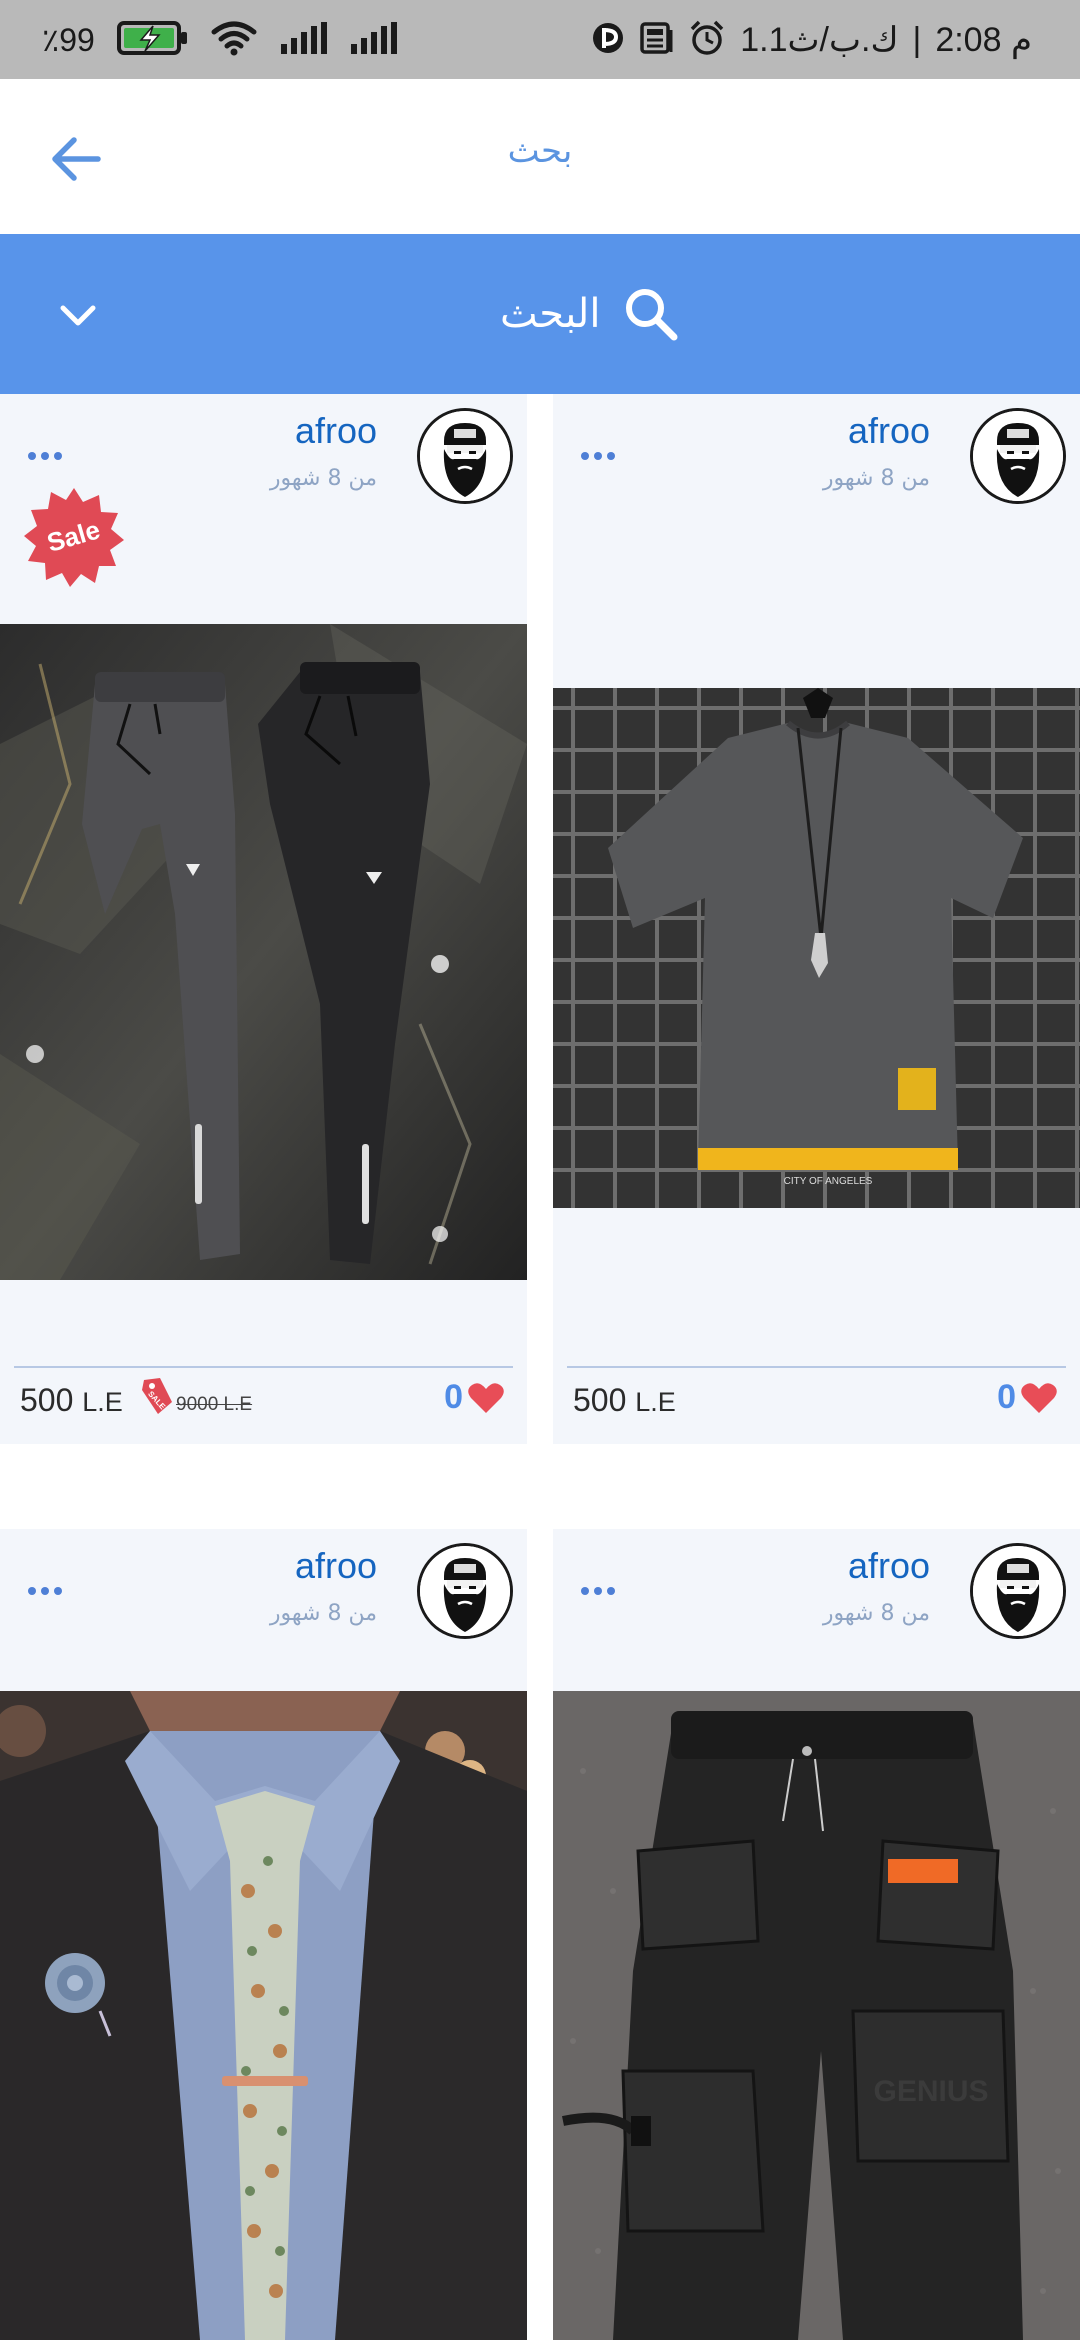  Describe the element at coordinates (828, 1181) in the screenshot. I see `svg-text: CITY OF ANGELES` at that location.